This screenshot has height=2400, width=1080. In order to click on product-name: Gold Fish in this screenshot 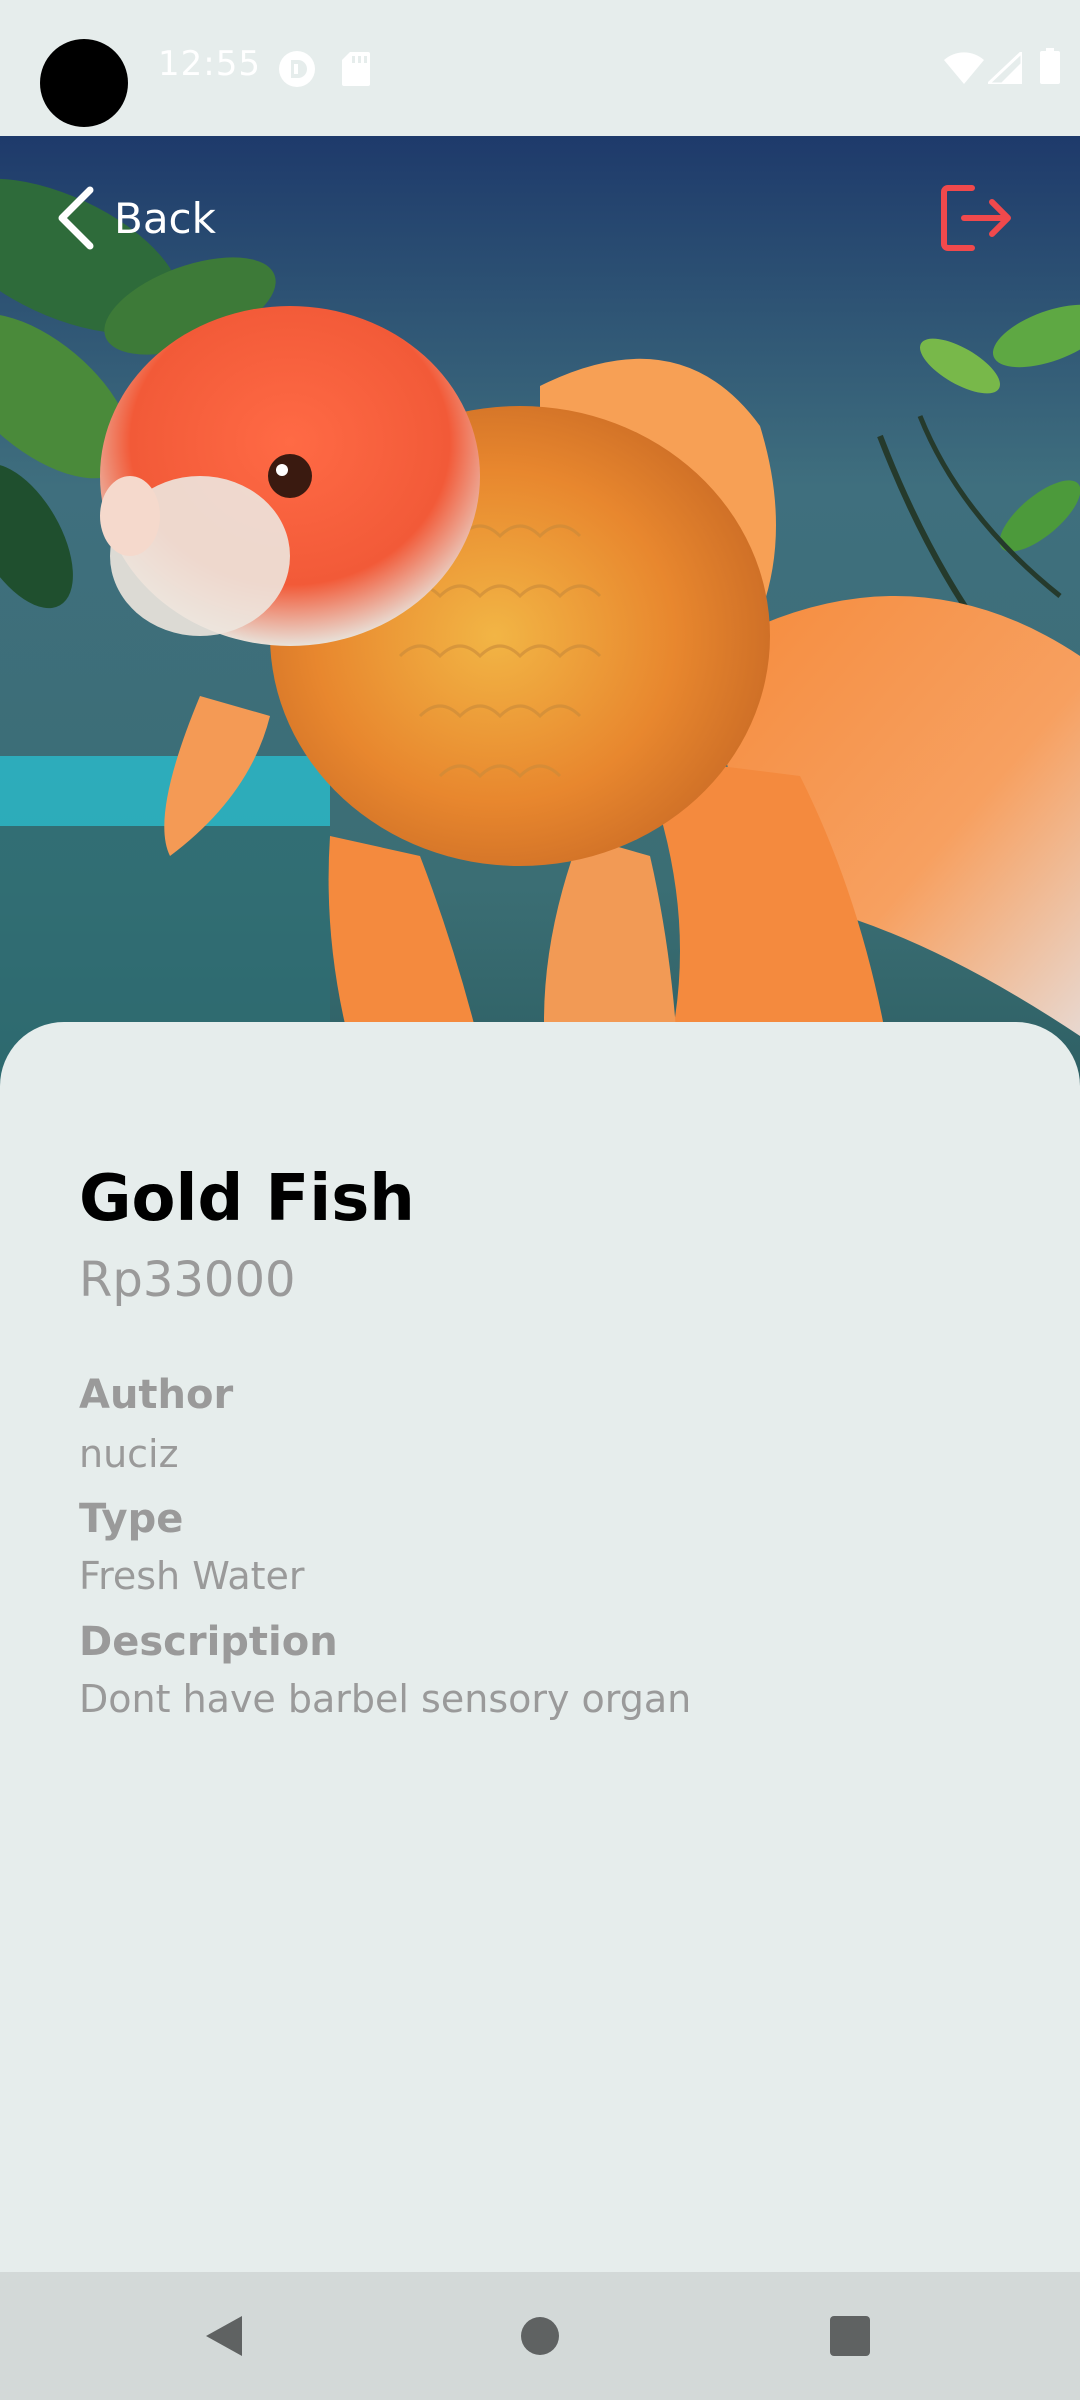, I will do `click(247, 1199)`.